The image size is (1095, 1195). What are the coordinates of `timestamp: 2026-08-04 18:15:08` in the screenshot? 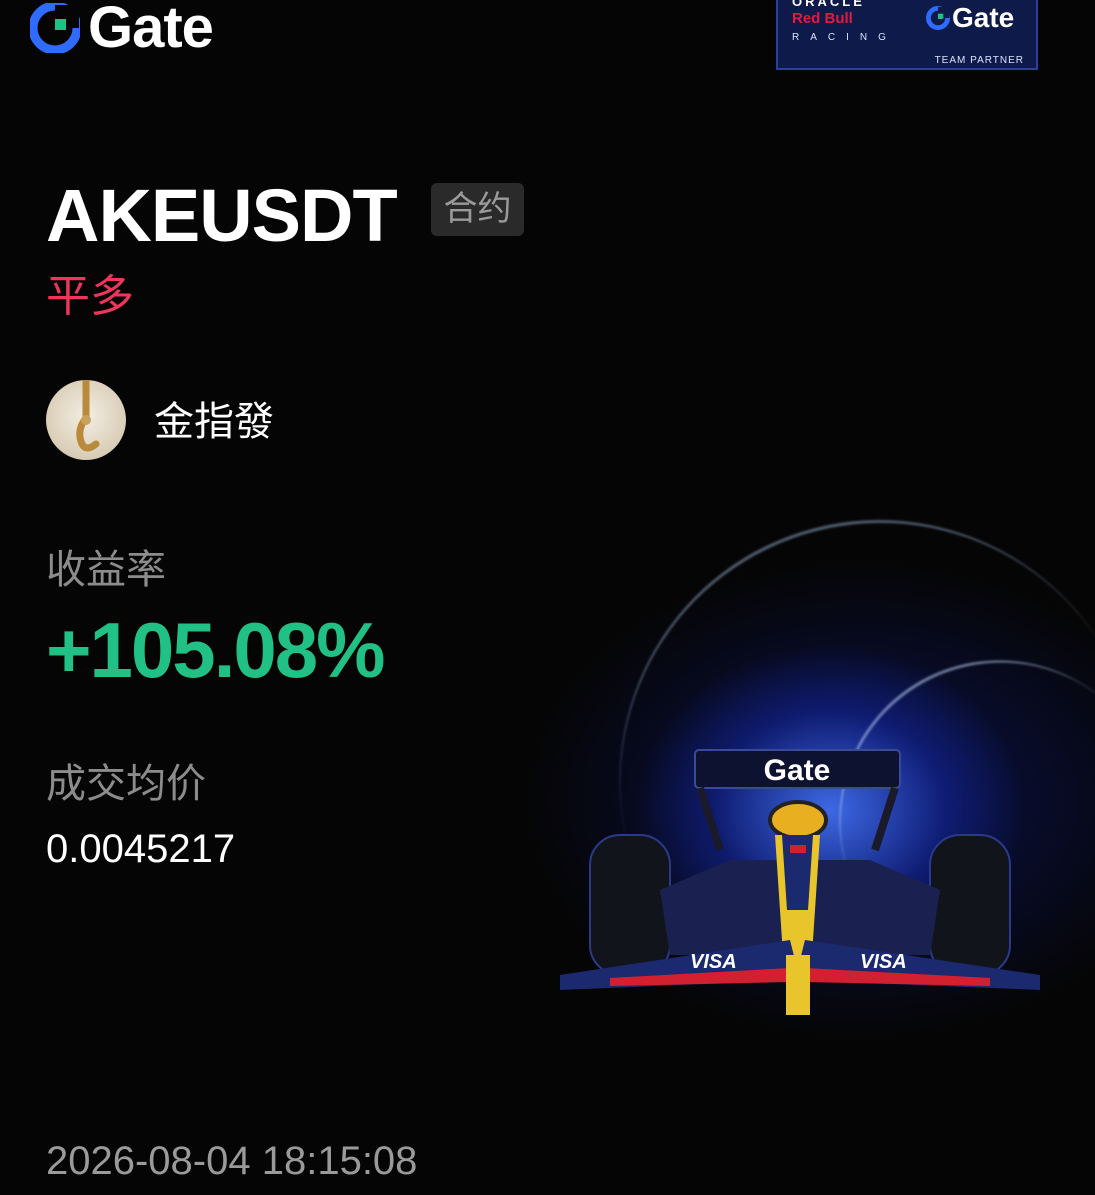 It's located at (232, 1161).